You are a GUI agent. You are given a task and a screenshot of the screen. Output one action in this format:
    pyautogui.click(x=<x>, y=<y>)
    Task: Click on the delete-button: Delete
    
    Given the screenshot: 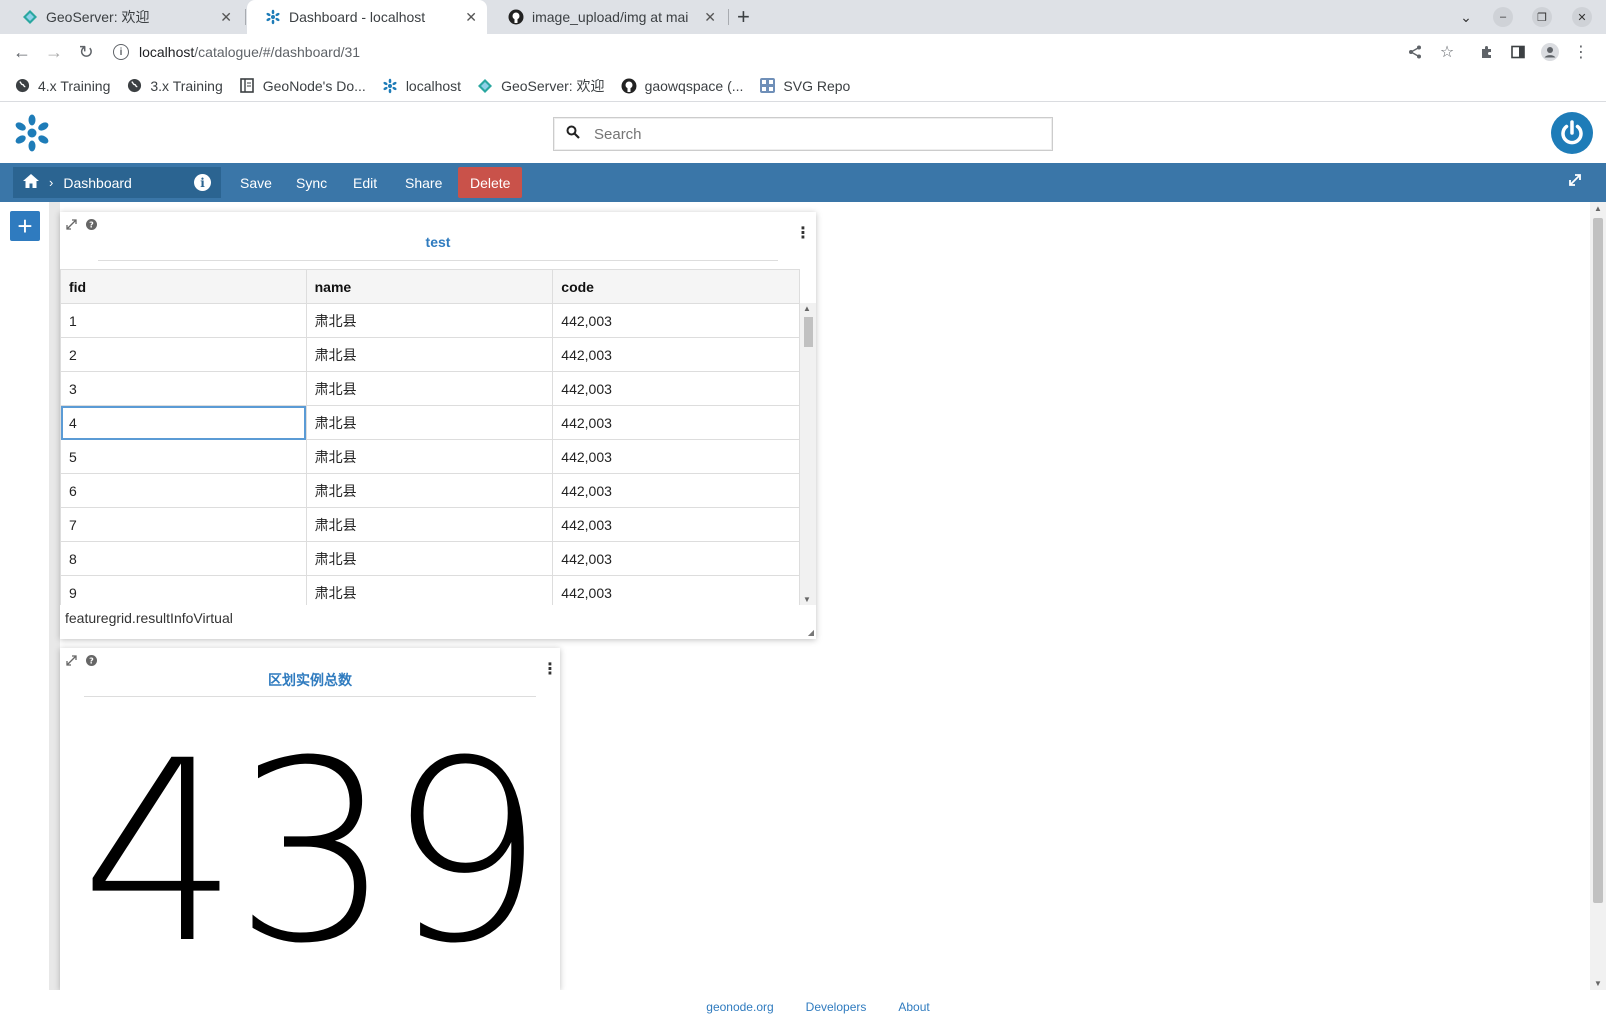 What is the action you would take?
    pyautogui.click(x=490, y=182)
    